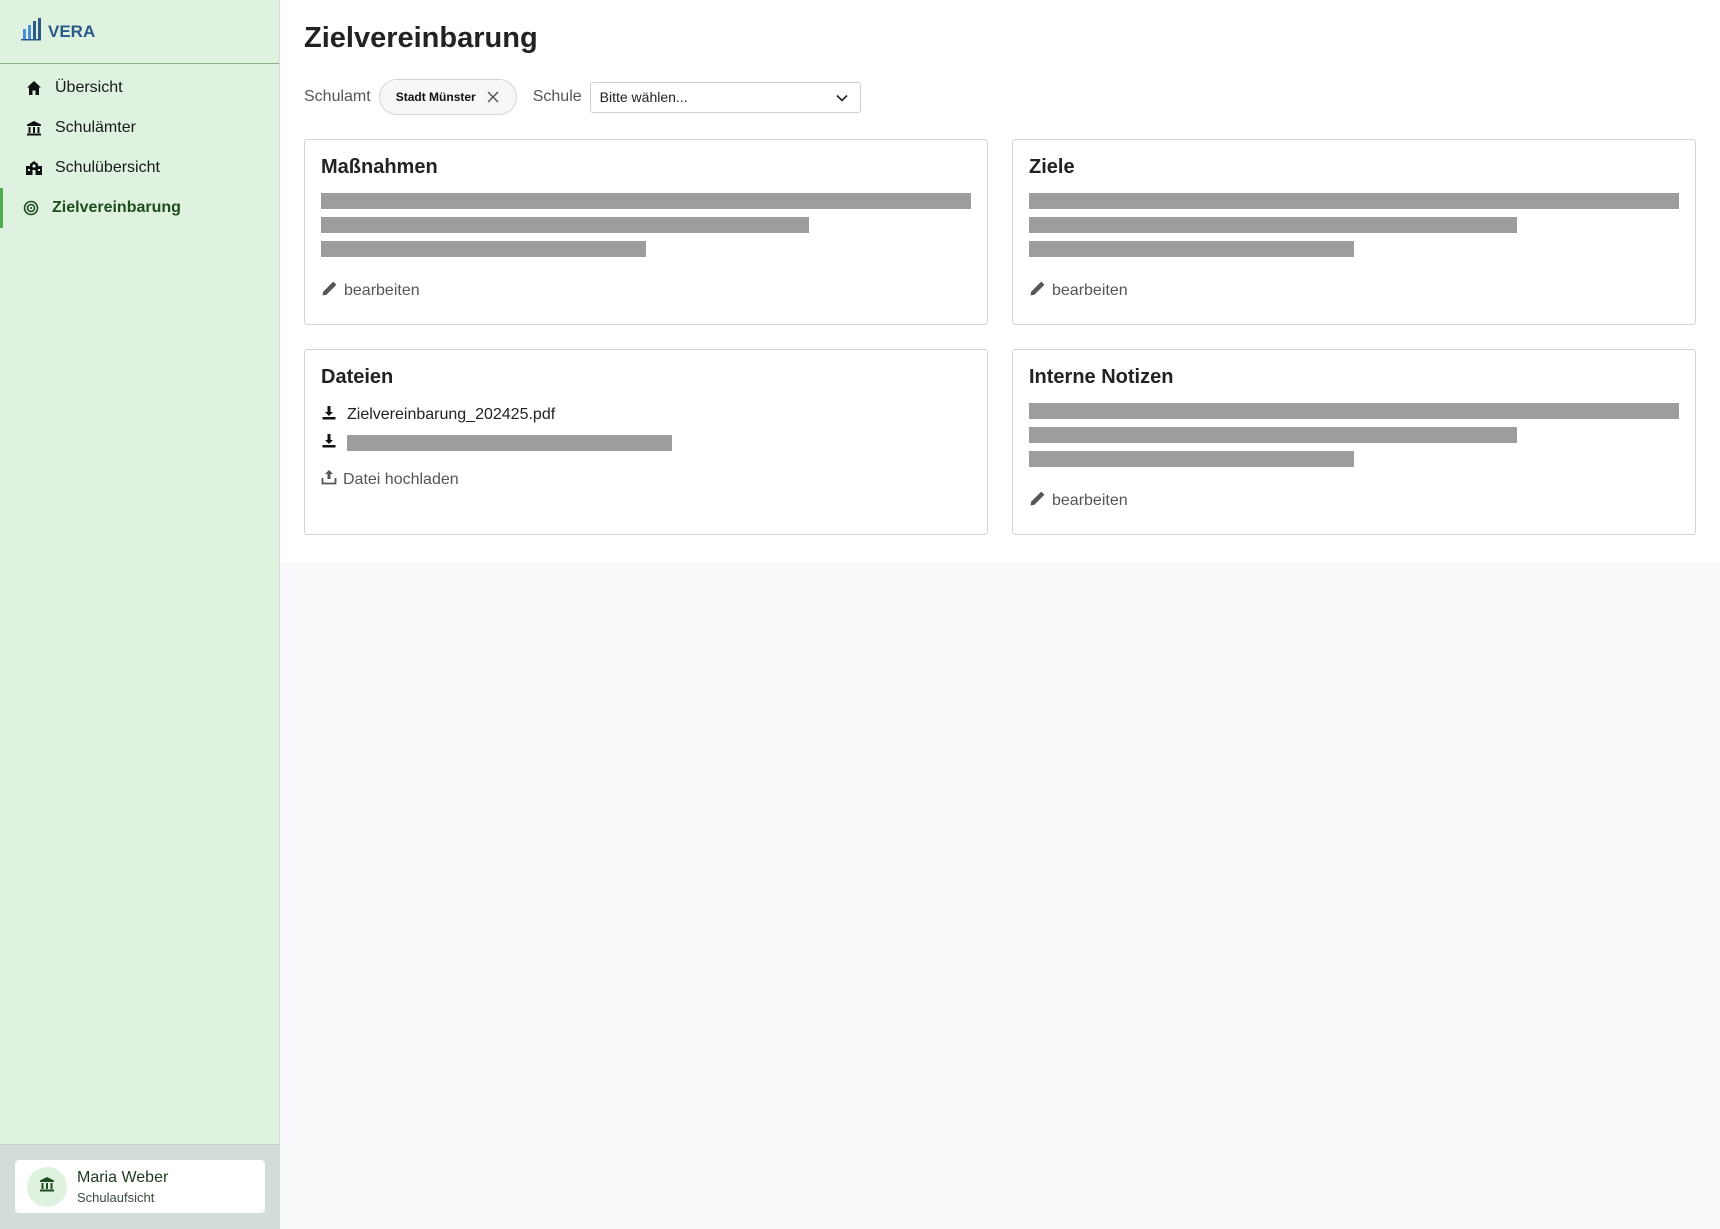 This screenshot has height=1229, width=1720. What do you see at coordinates (337, 96) in the screenshot?
I see `schulamt-label: Schulamt` at bounding box center [337, 96].